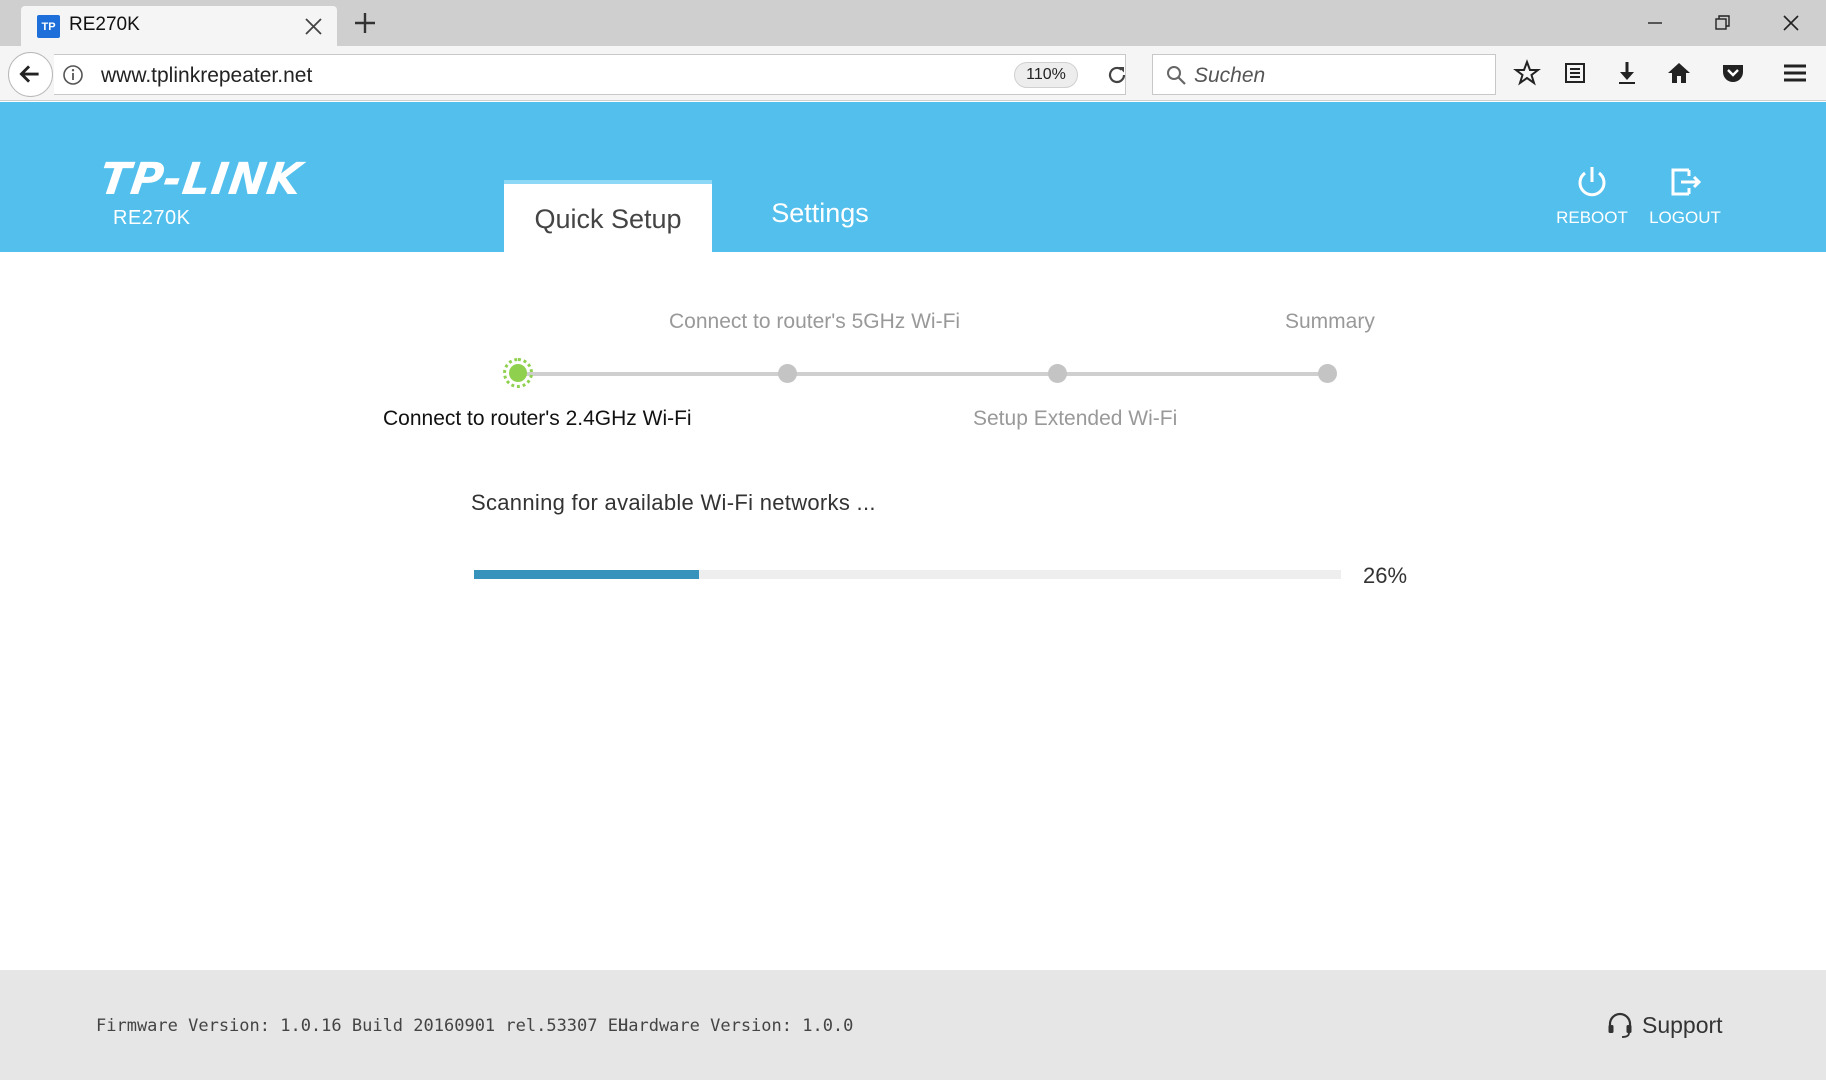  I want to click on restore-window-icon, so click(1723, 23).